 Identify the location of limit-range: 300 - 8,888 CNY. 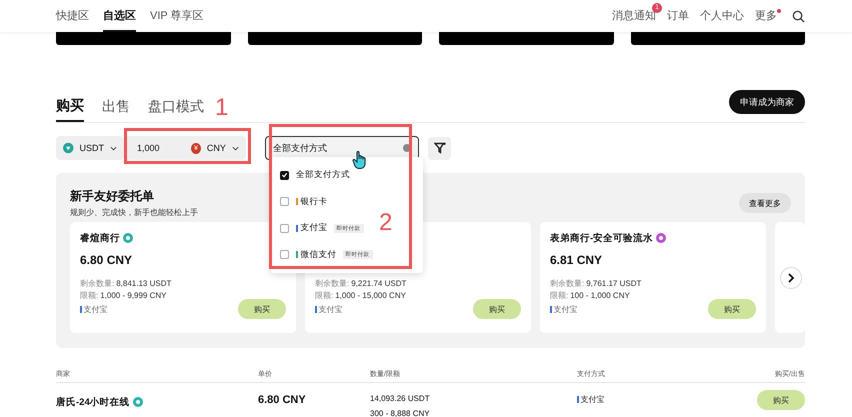
(400, 413).